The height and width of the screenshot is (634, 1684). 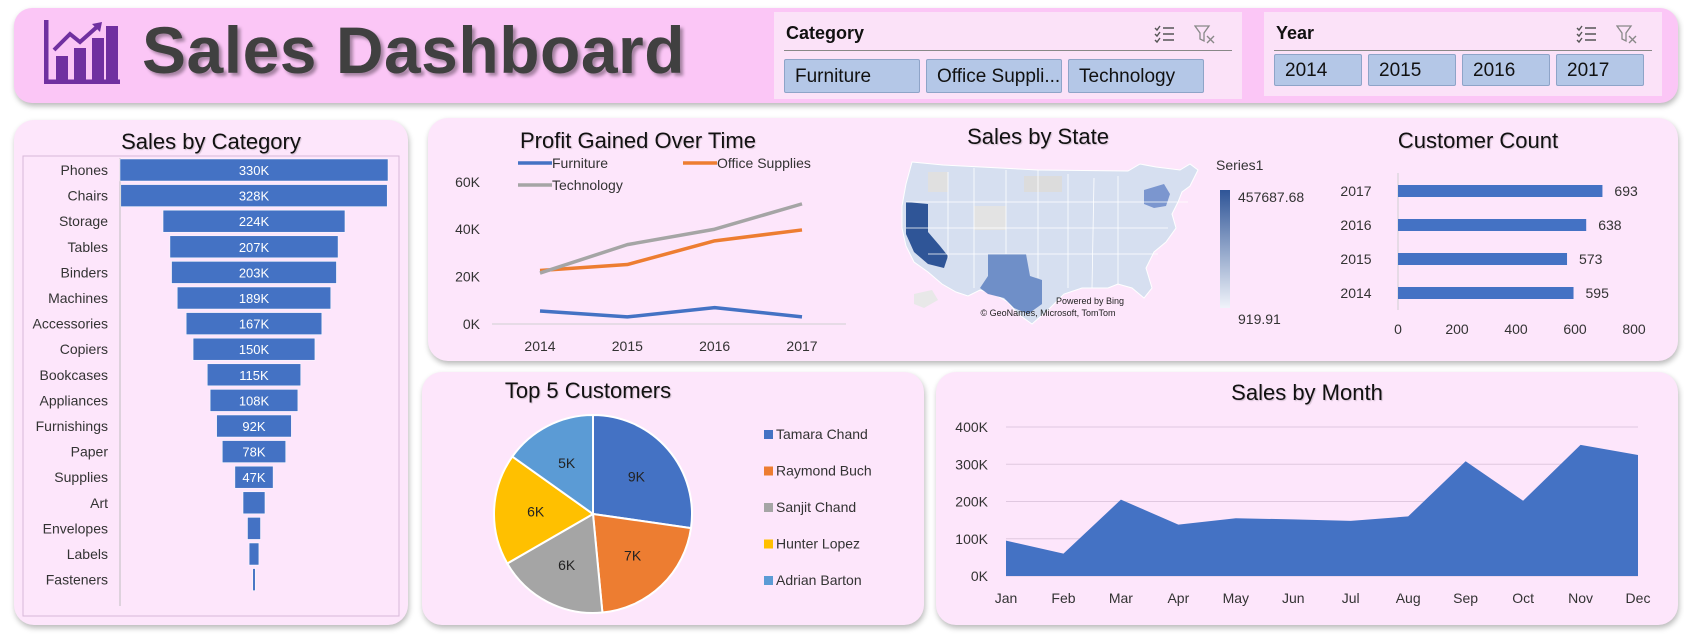 What do you see at coordinates (1355, 293) in the screenshot?
I see `year-label: 2014` at bounding box center [1355, 293].